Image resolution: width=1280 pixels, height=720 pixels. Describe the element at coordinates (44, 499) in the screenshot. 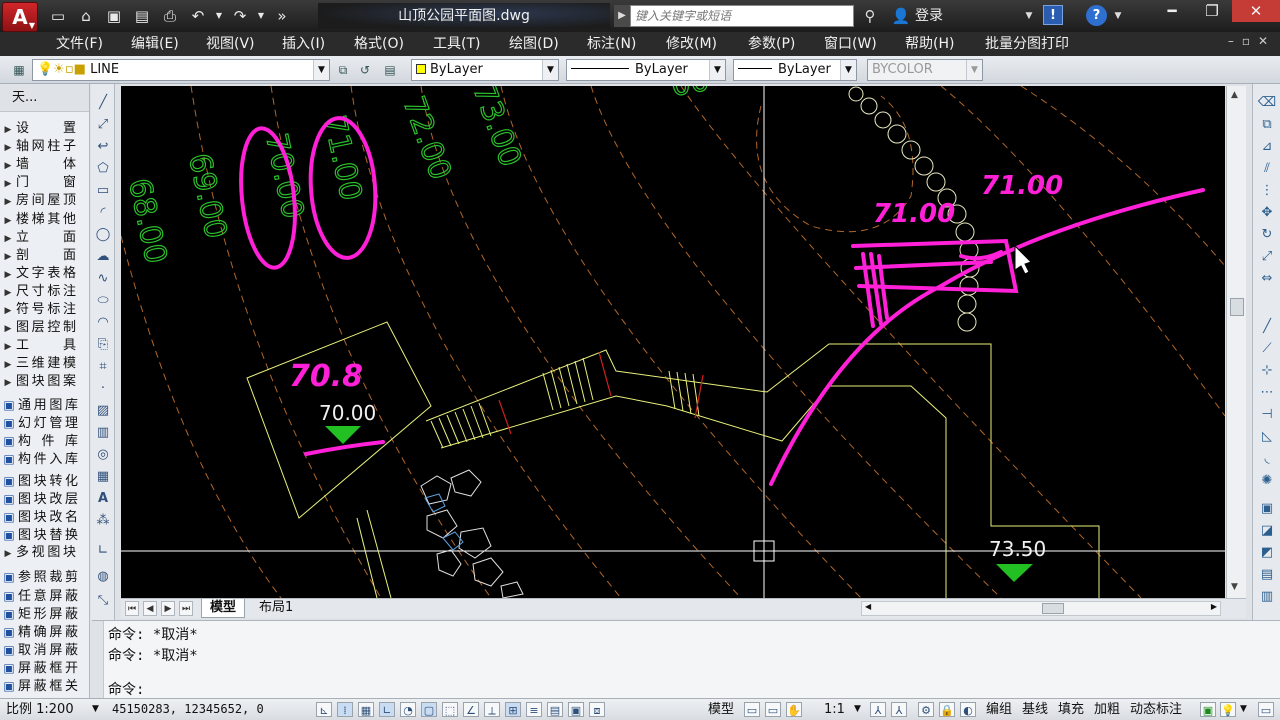

I see `panel-item-block-relayer: ▣ 图块改层` at that location.